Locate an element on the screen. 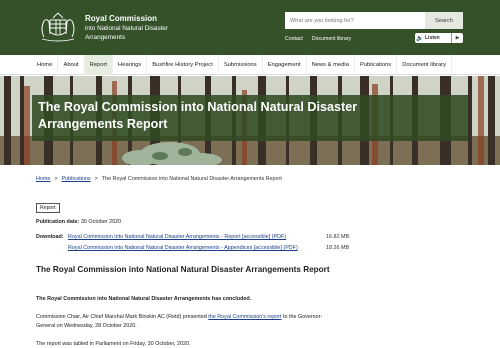 This screenshot has height=348, width=500. utility-links: Contact Document library is located at coordinates (318, 39).